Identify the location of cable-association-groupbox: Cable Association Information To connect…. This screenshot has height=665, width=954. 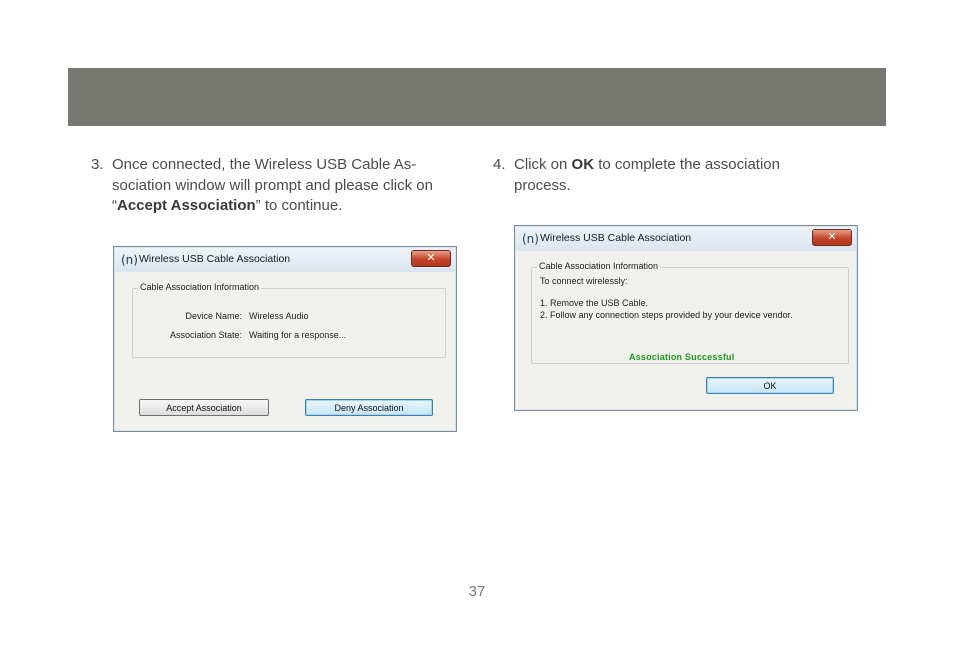
(690, 312).